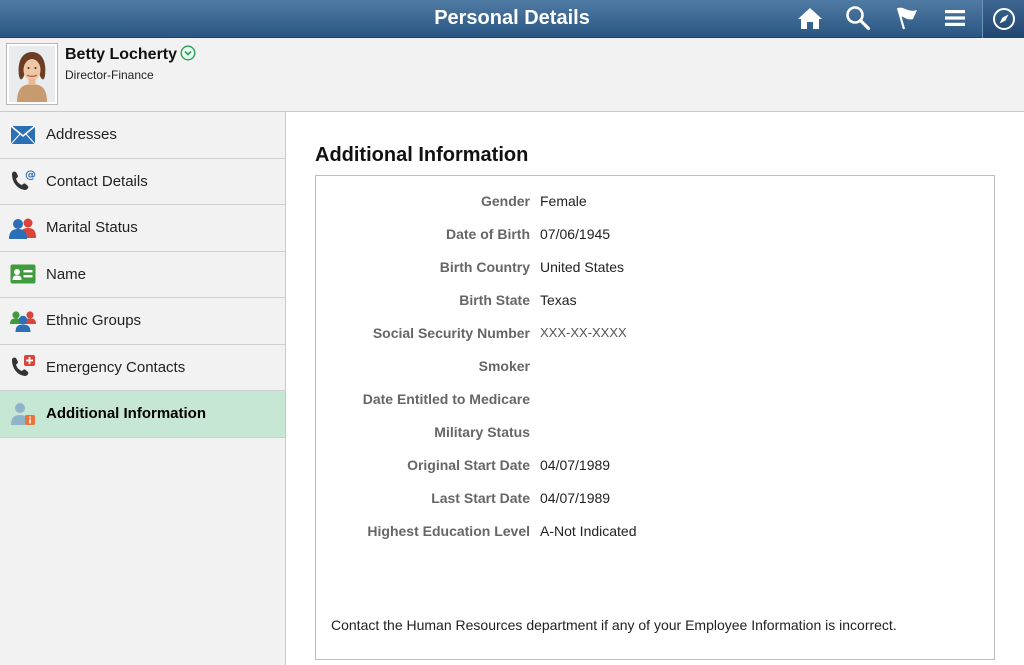  I want to click on field-label: Original Start Date, so click(468, 465).